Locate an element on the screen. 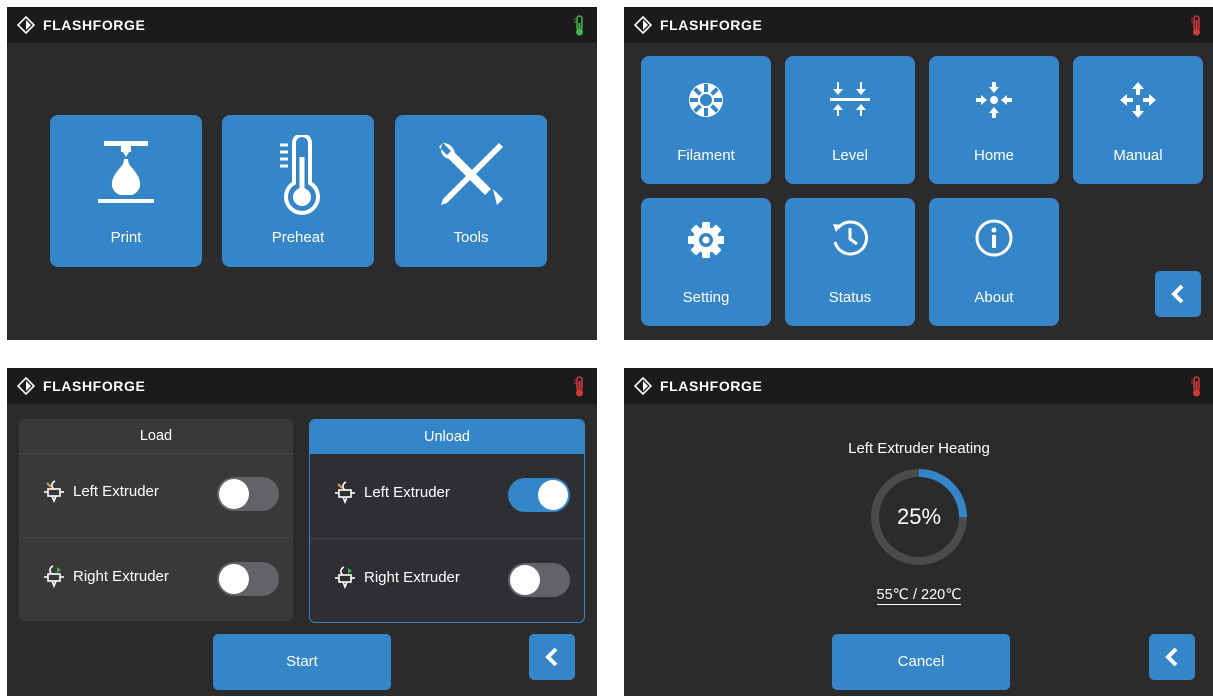 Image resolution: width=1213 pixels, height=697 pixels. thermometer-icon is located at coordinates (300, 175).